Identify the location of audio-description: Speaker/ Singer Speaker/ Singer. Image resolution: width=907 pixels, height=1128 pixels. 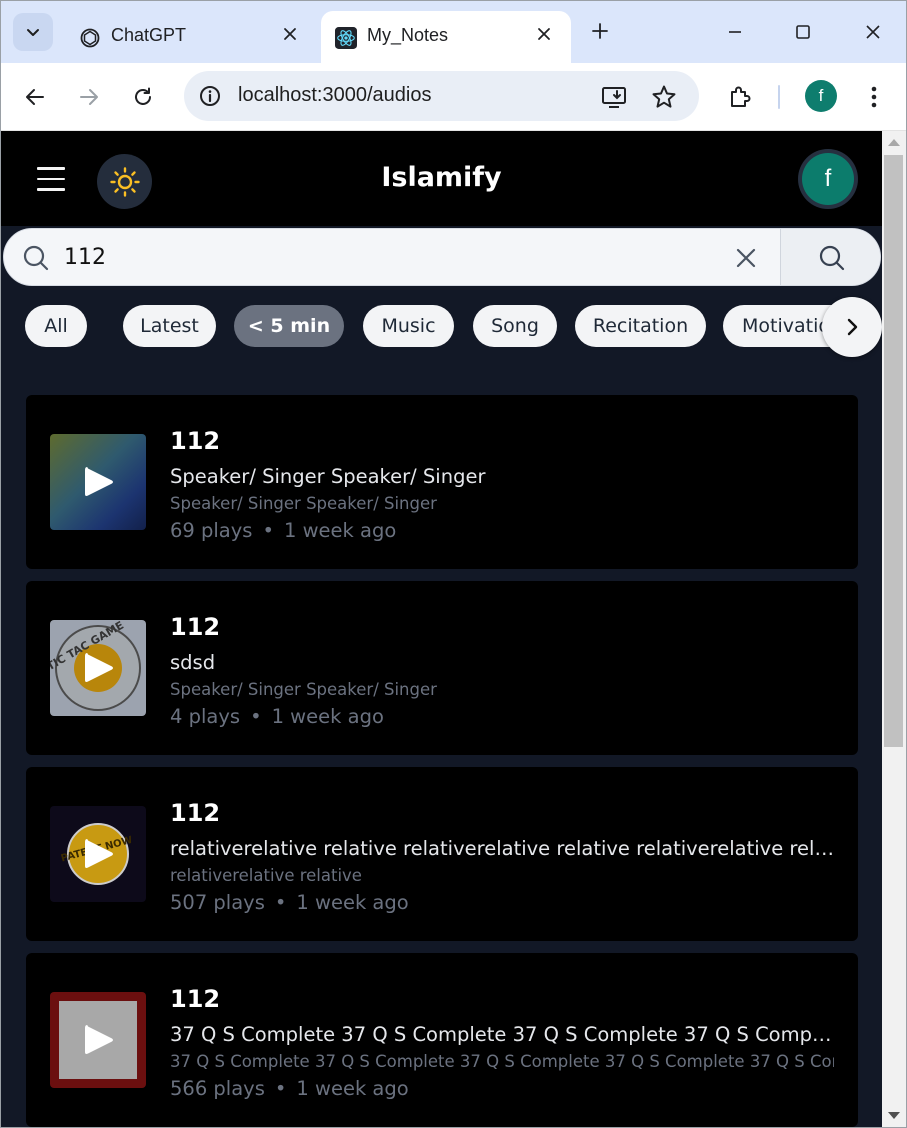
(328, 476).